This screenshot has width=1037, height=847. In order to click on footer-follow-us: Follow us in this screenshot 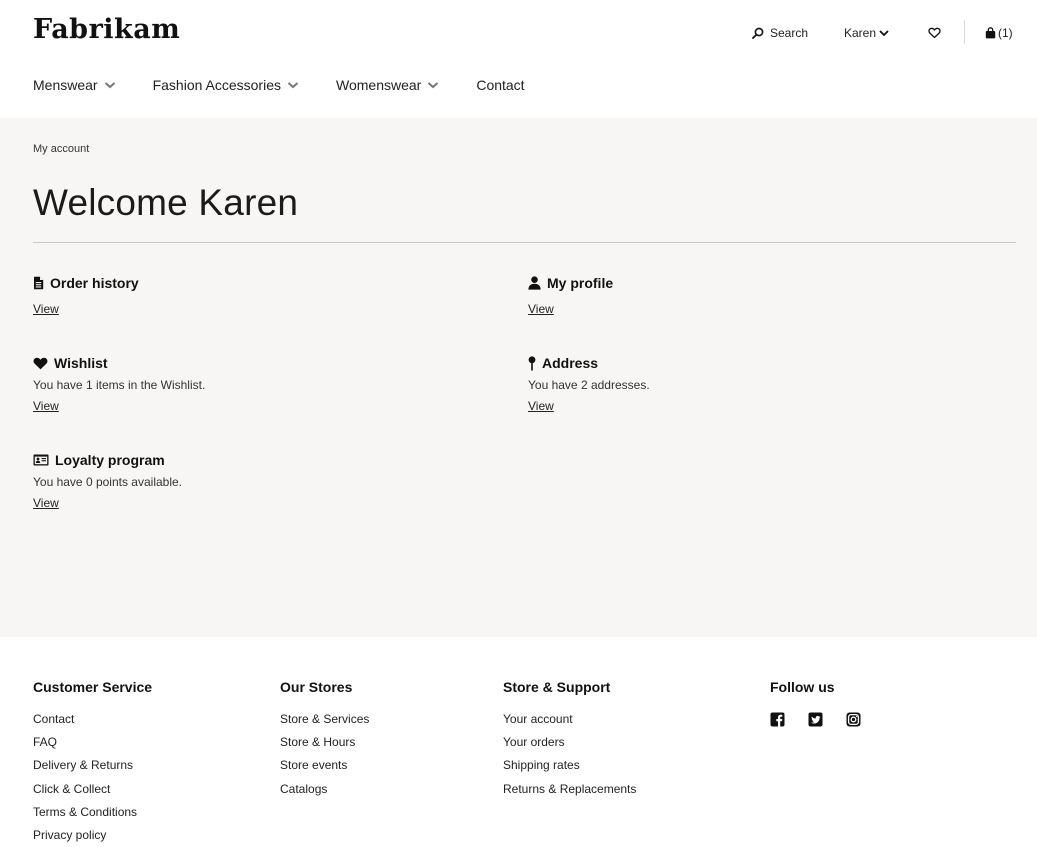, I will do `click(827, 703)`.